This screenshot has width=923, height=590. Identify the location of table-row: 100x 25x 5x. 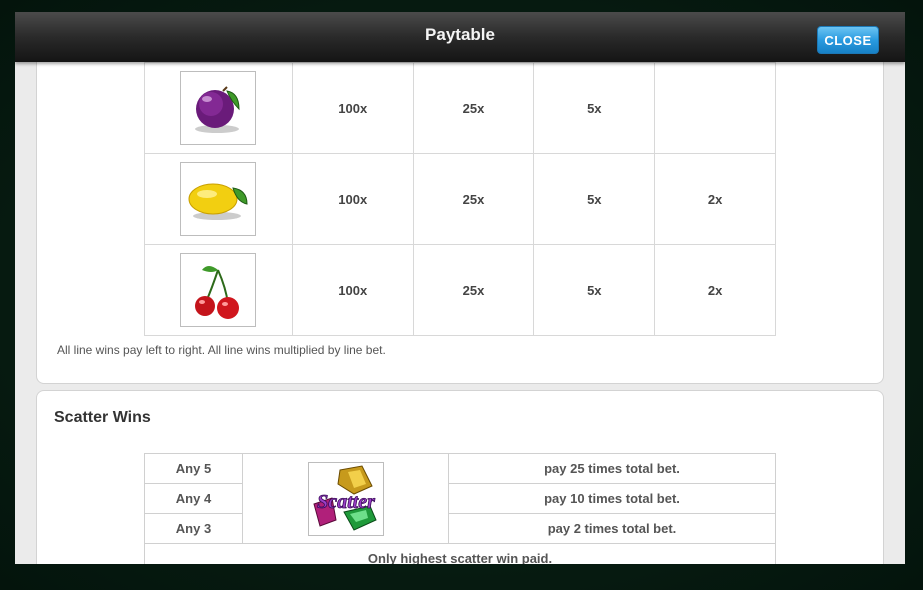
(460, 108).